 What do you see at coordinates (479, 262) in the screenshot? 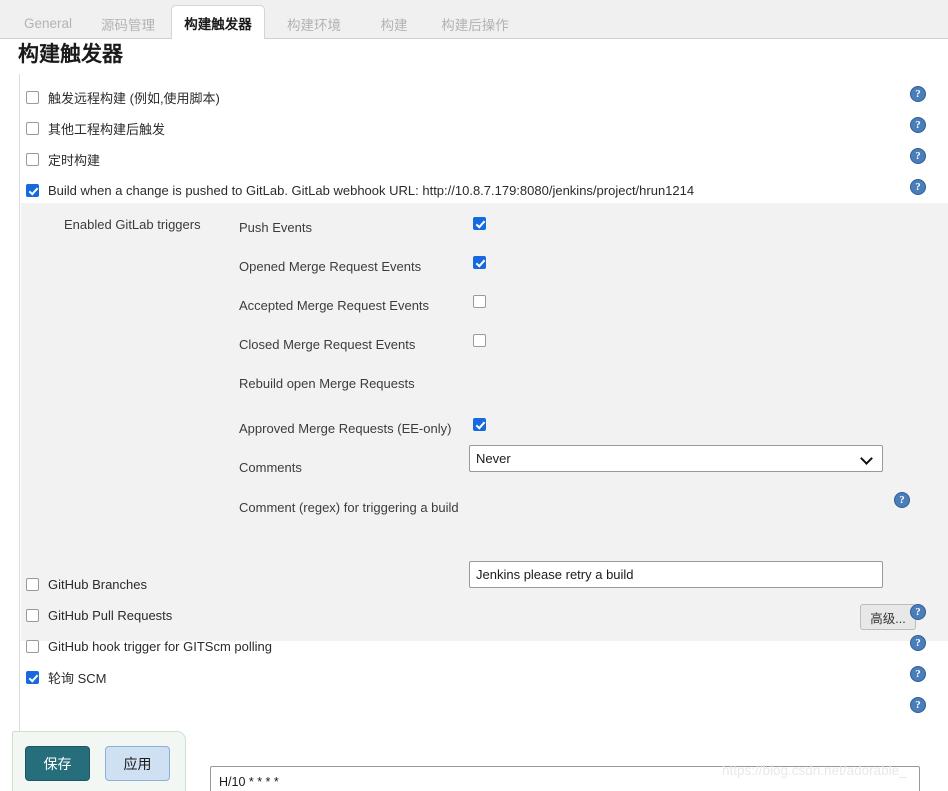
I see `checkbox-opened-merge-request-events` at bounding box center [479, 262].